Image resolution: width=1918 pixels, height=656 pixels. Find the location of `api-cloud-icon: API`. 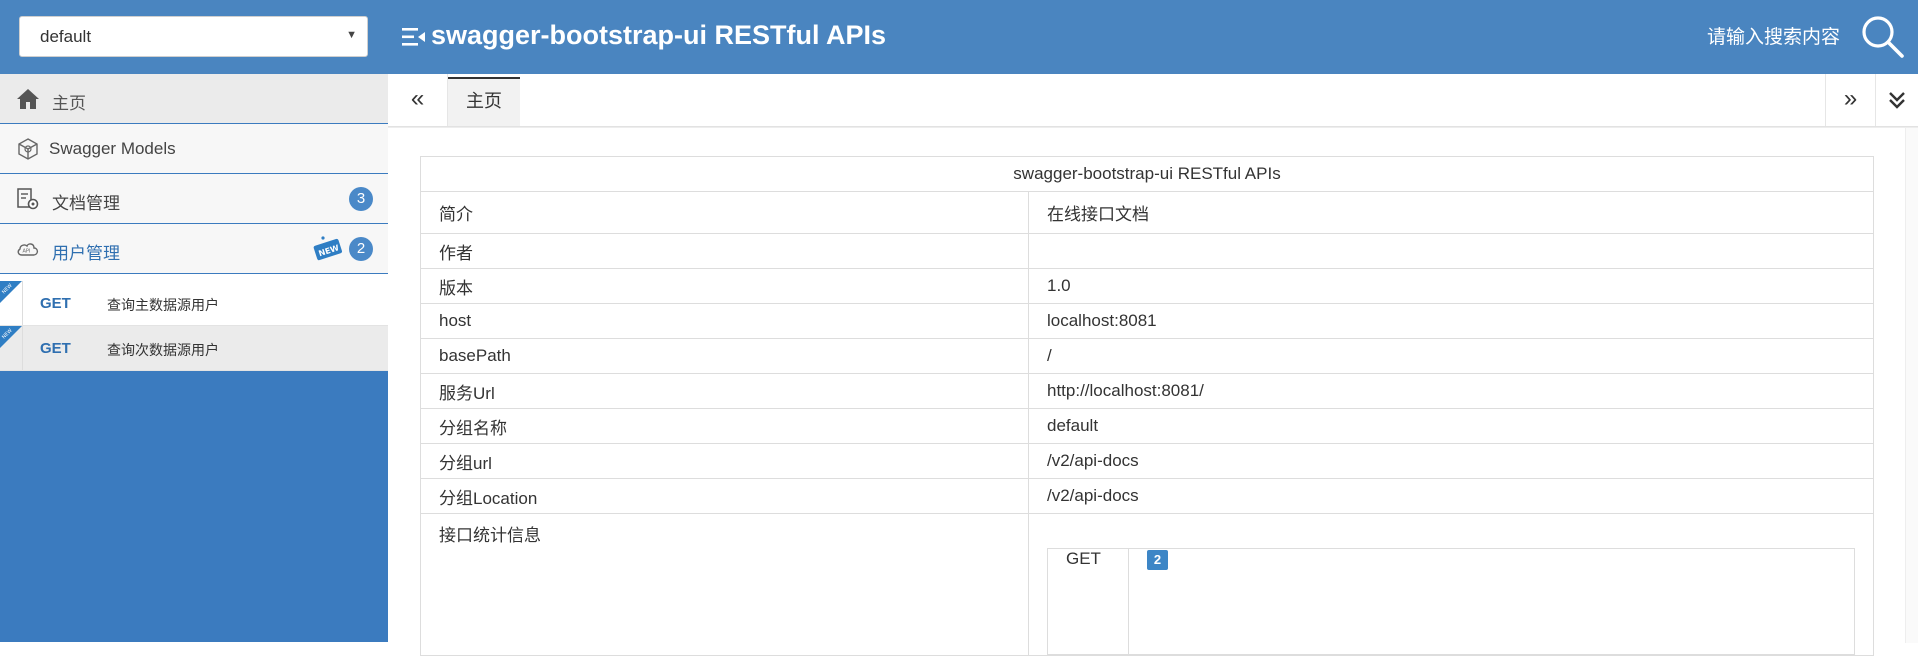

api-cloud-icon: API is located at coordinates (28, 249).